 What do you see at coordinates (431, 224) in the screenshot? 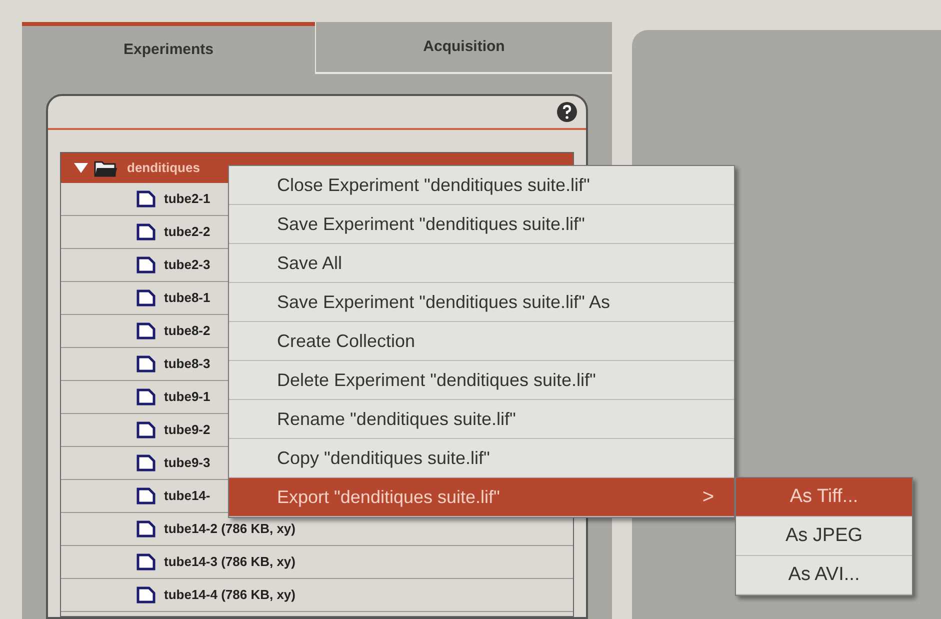
I see `menu-item-label: Save Experiment "denditiques suite.lif"` at bounding box center [431, 224].